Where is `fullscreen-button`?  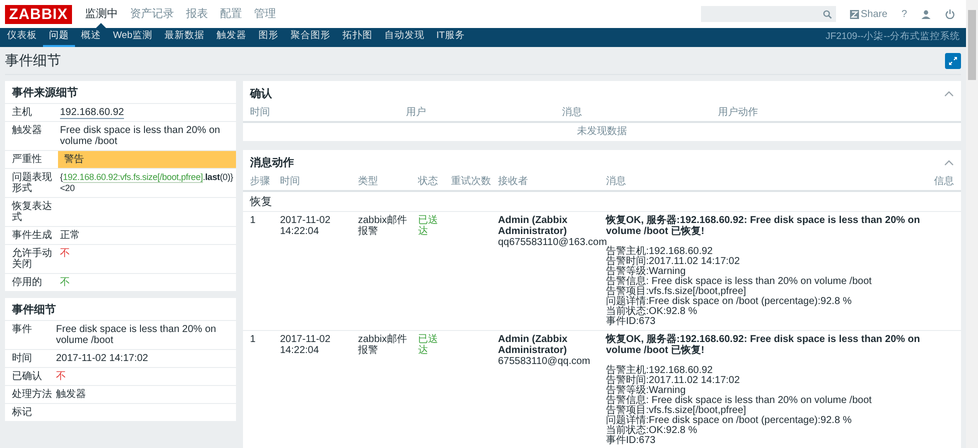
fullscreen-button is located at coordinates (953, 60).